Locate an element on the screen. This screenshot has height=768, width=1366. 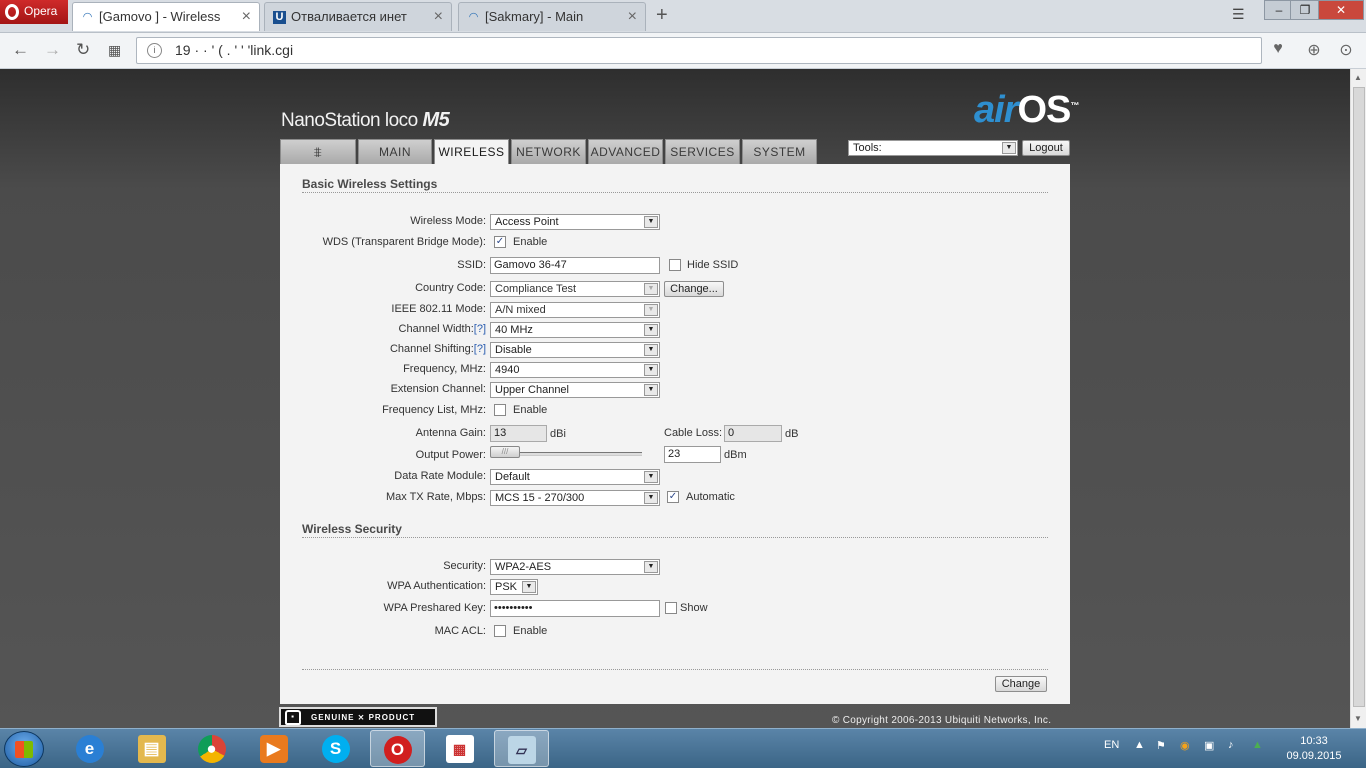
menu-circle-icon: ⊙ is located at coordinates (1346, 50).